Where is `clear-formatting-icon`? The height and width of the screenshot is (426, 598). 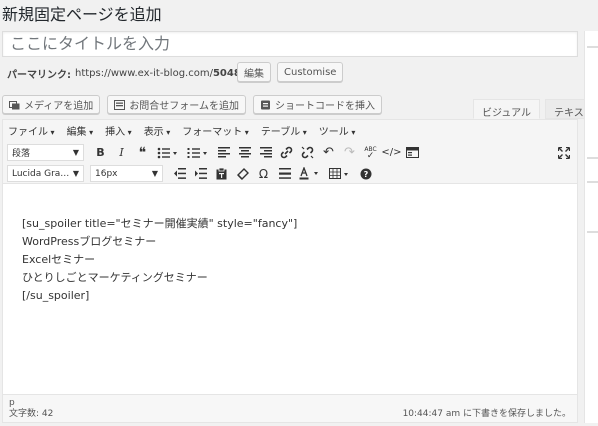
clear-formatting-icon is located at coordinates (242, 173).